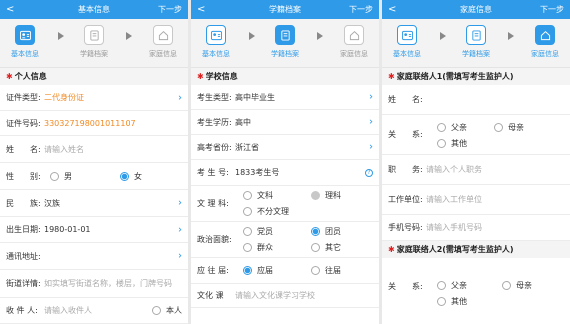 The height and width of the screenshot is (324, 570). I want to click on document-icon, so click(476, 35).